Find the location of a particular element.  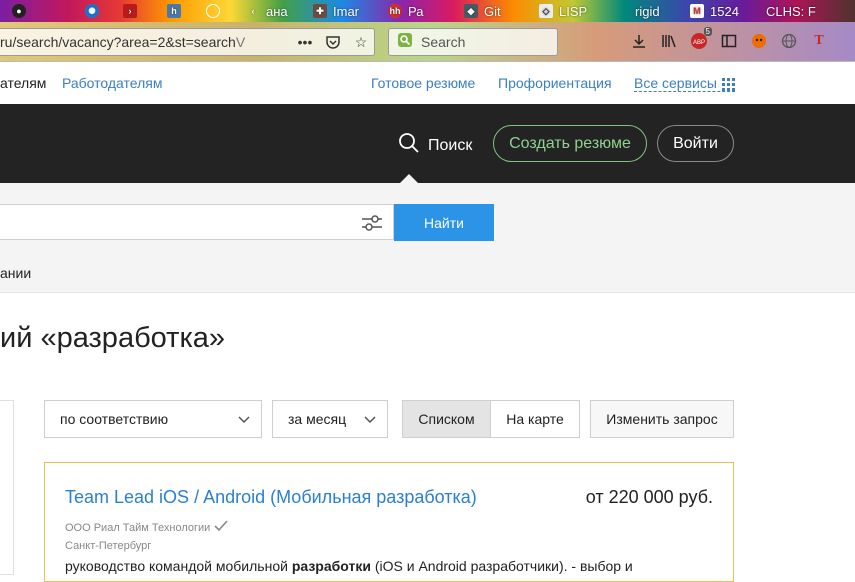

browser-tab: M 1524 is located at coordinates (714, 11).